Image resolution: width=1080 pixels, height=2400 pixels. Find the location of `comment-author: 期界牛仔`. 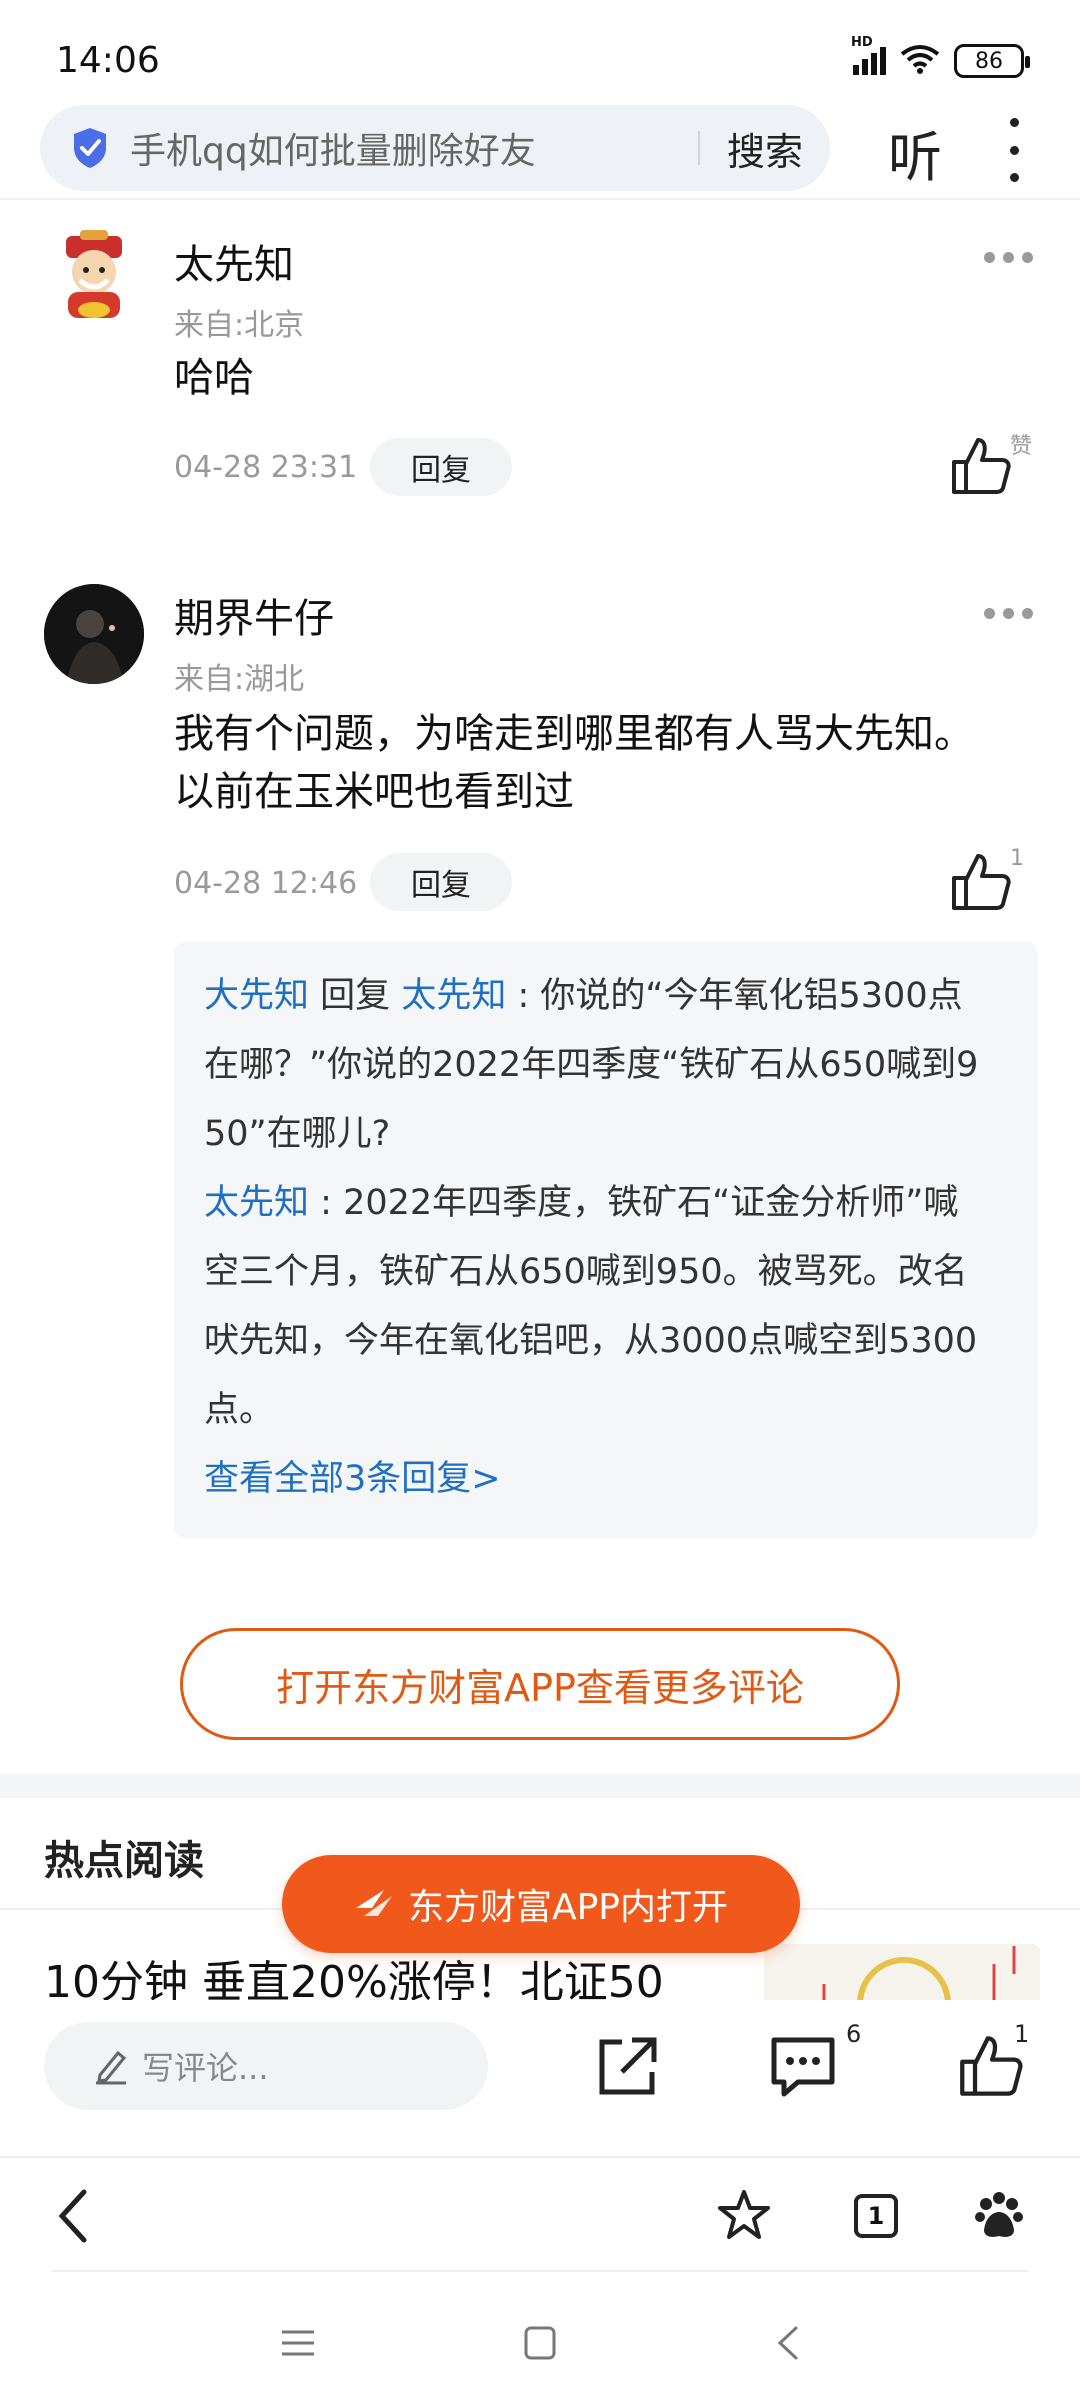

comment-author: 期界牛仔 is located at coordinates (254, 615).